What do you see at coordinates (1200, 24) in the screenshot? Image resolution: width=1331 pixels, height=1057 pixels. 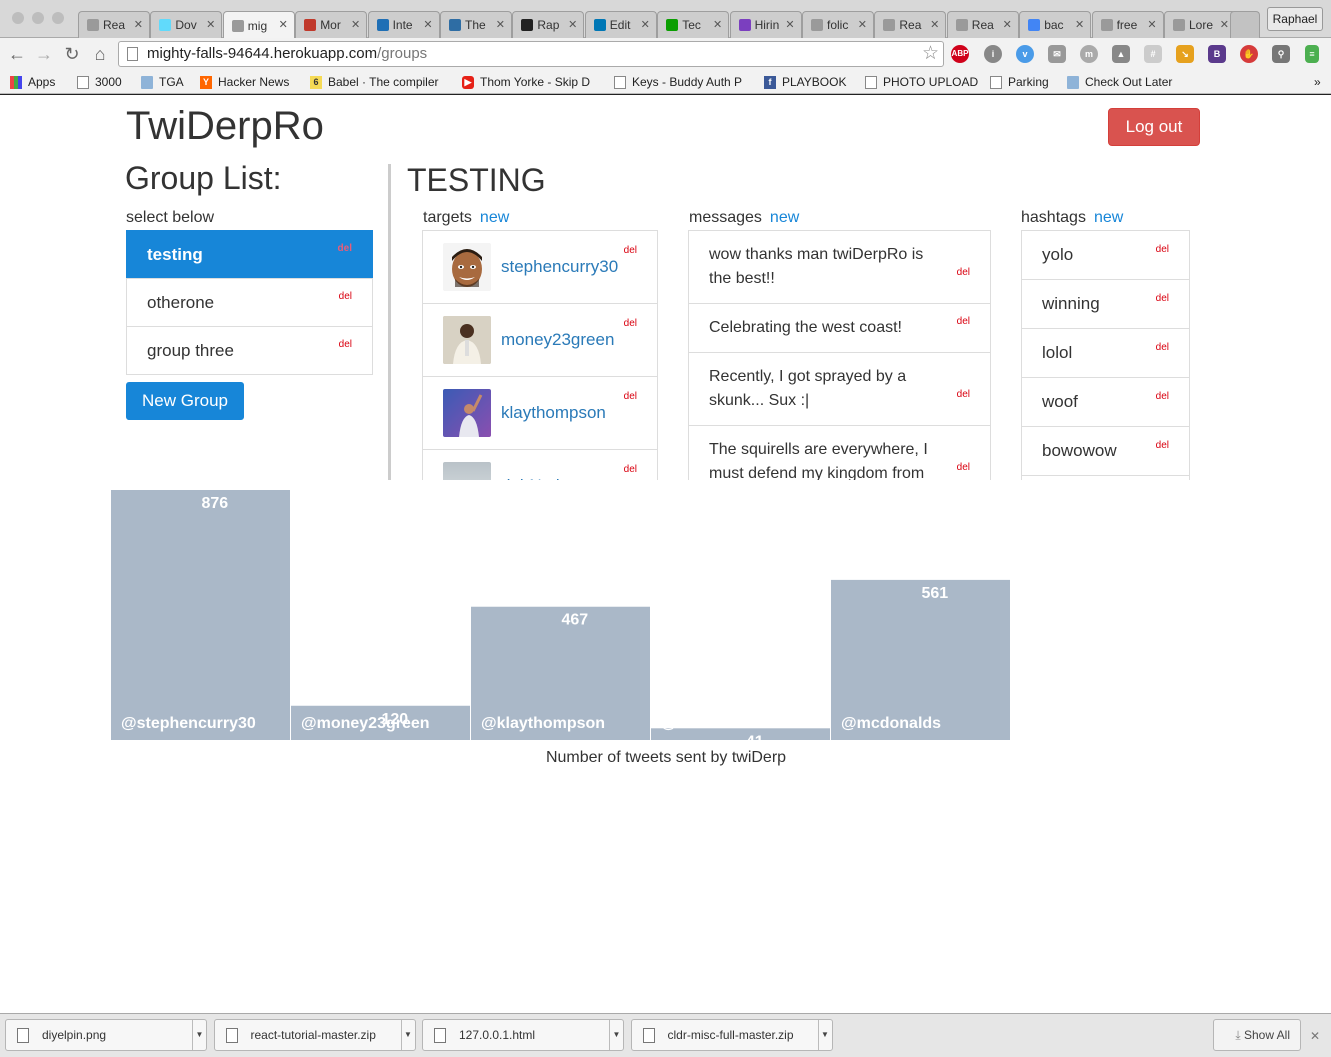 I see `browser-tab: Lore ✕` at bounding box center [1200, 24].